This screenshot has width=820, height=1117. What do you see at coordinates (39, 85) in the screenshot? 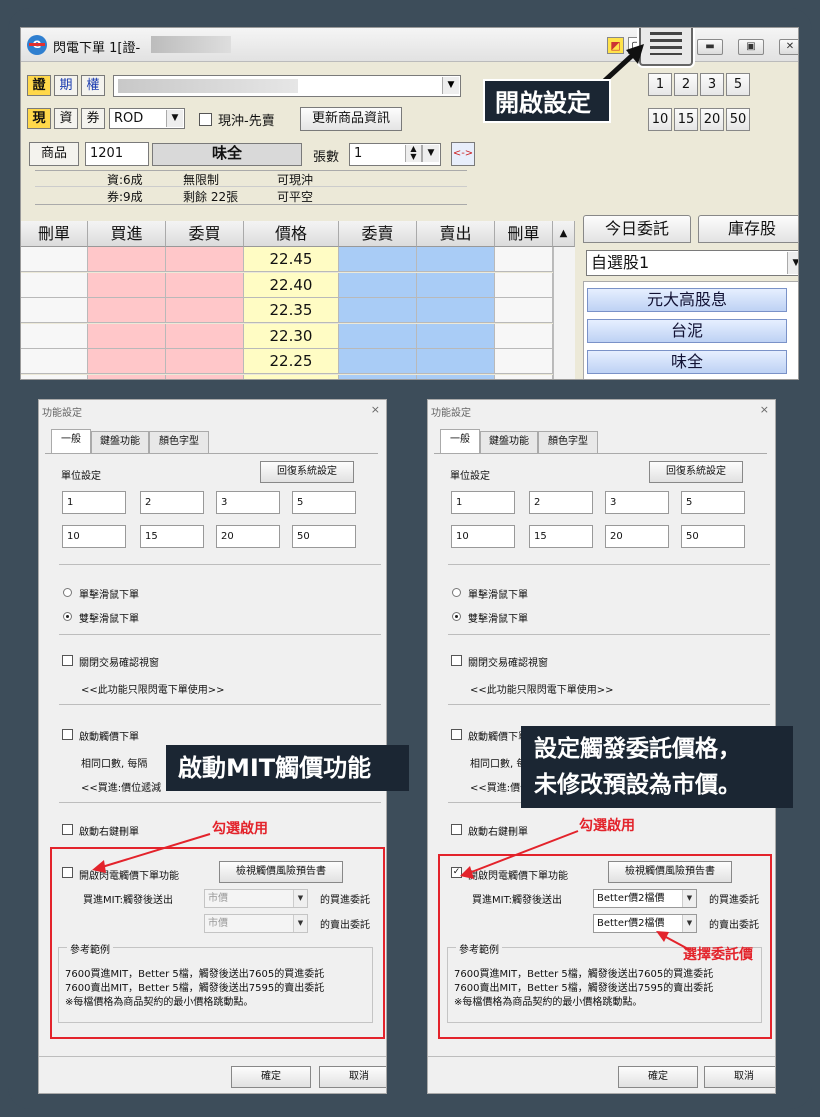
I see `tab-stock: 證` at bounding box center [39, 85].